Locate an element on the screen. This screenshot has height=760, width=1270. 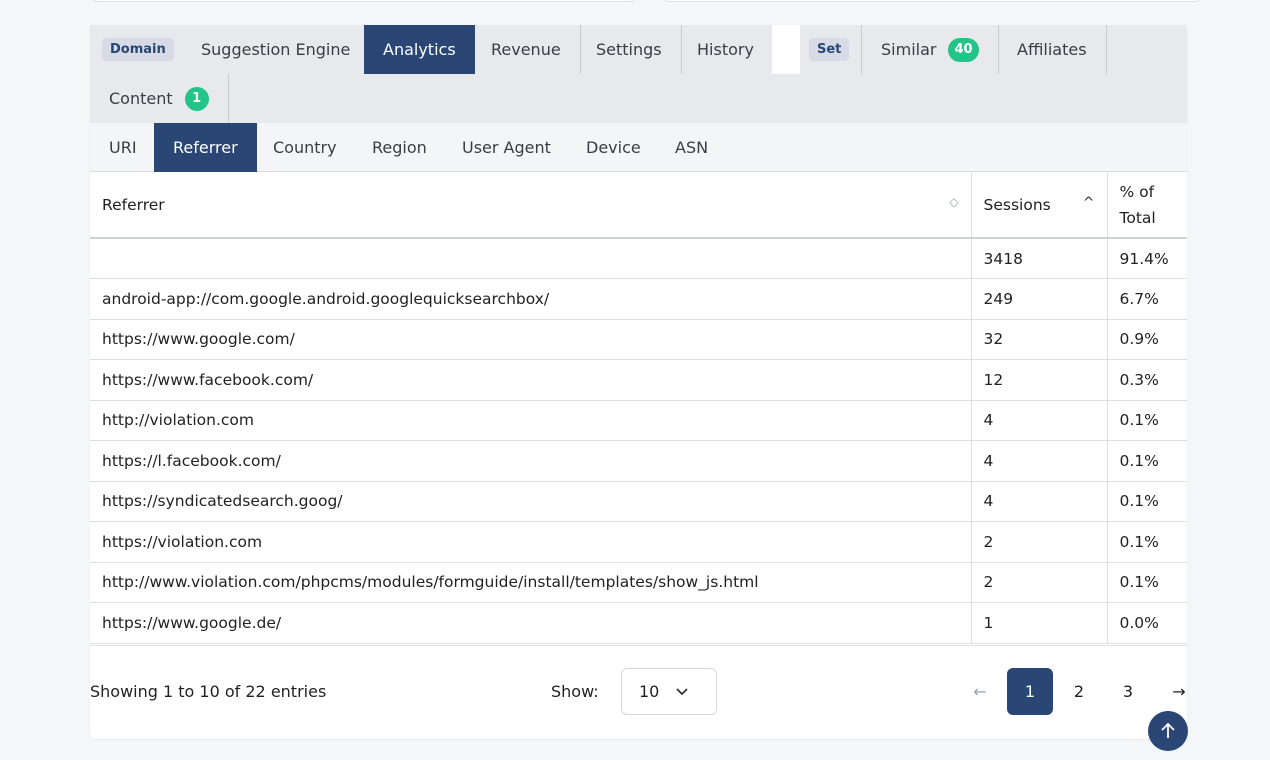
sessions-cell: 3418 is located at coordinates (1038, 258).